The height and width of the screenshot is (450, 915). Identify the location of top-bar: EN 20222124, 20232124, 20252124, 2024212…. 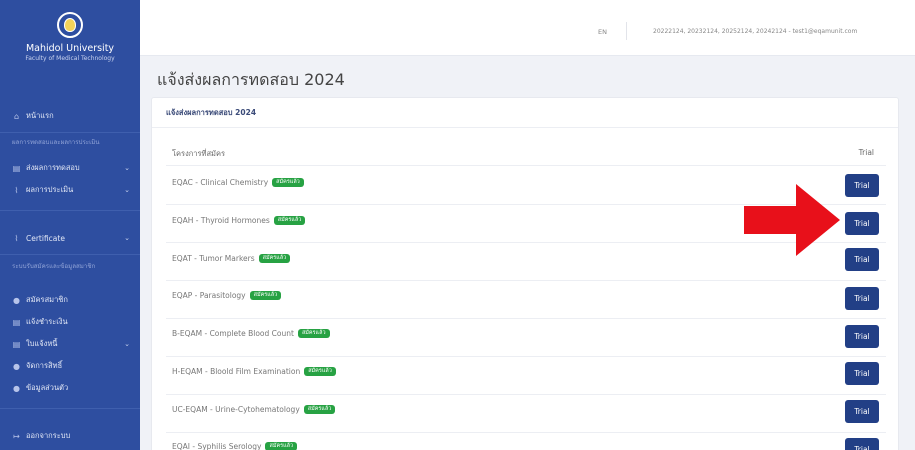
(527, 28).